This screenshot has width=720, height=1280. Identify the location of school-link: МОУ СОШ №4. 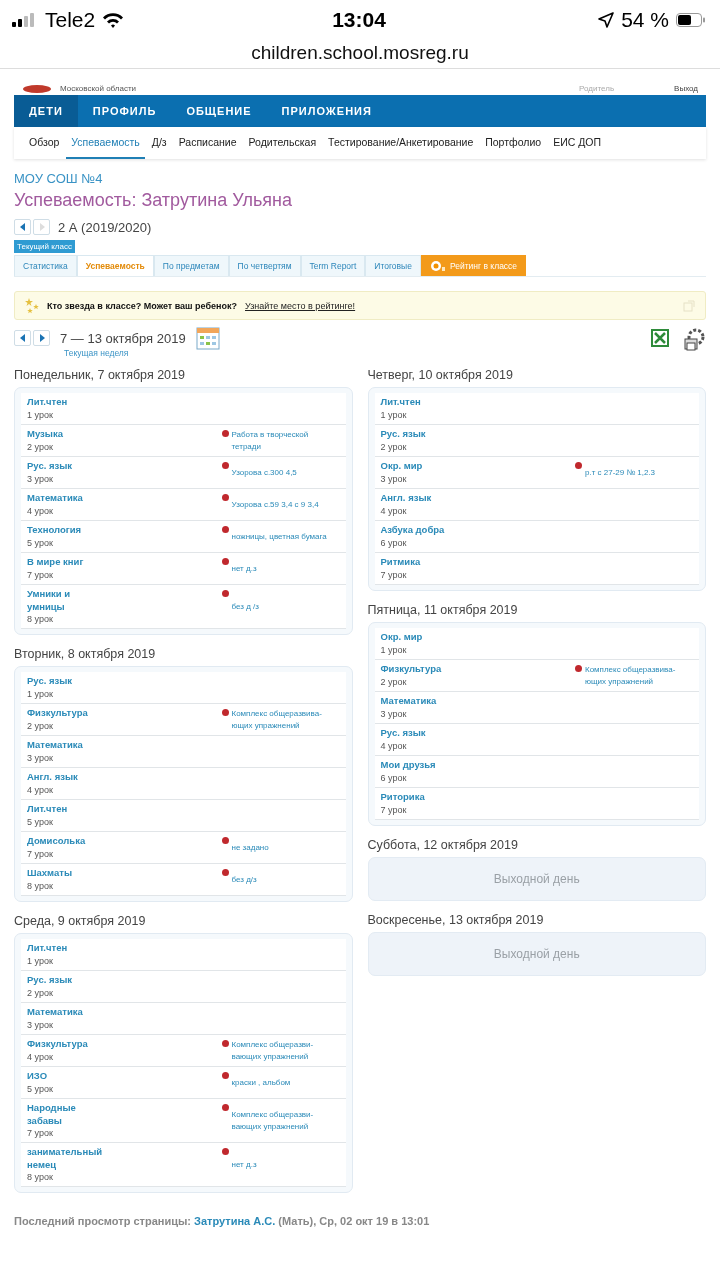
(360, 178).